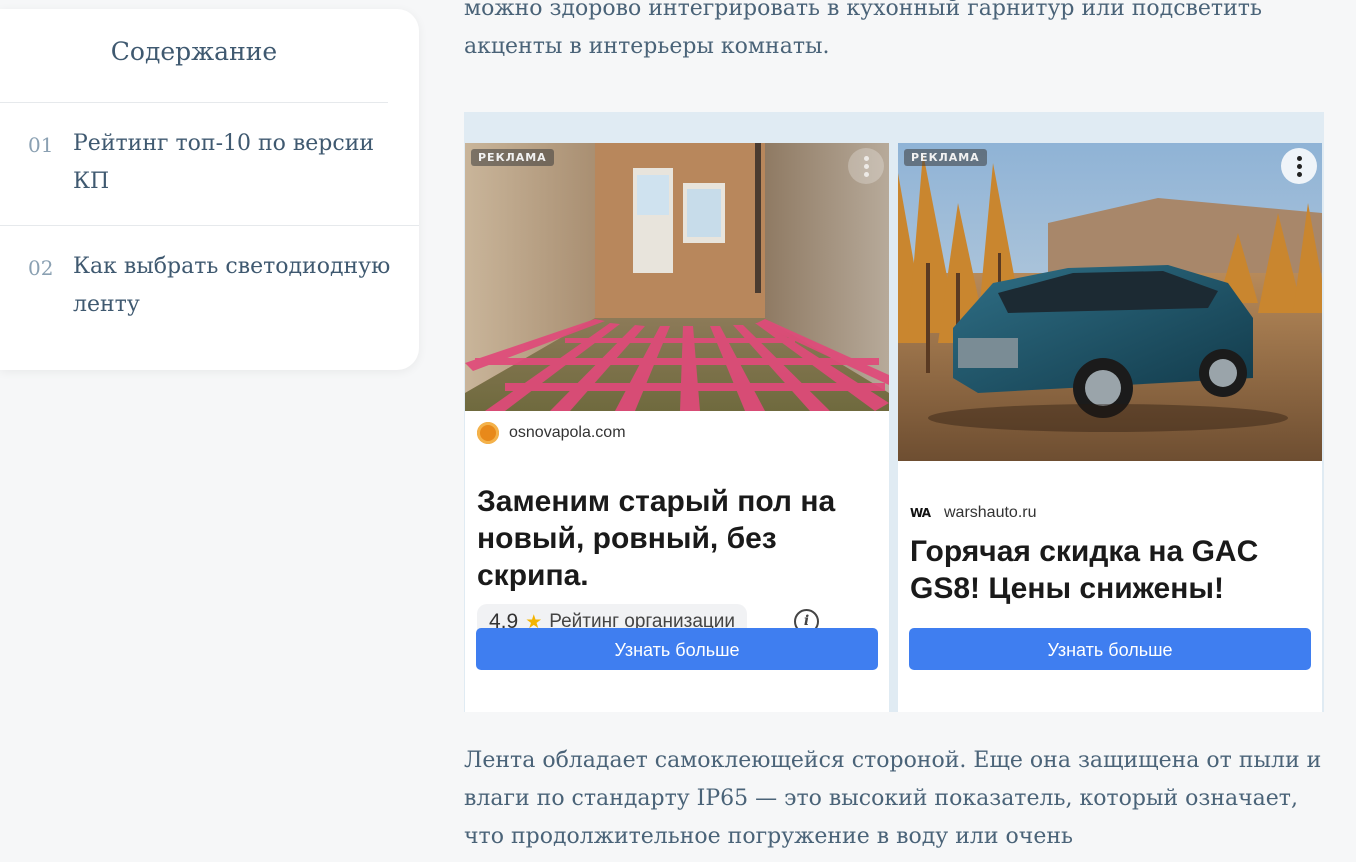  I want to click on toc-item-label: Как выбрать светодиодную ленту, so click(238, 286).